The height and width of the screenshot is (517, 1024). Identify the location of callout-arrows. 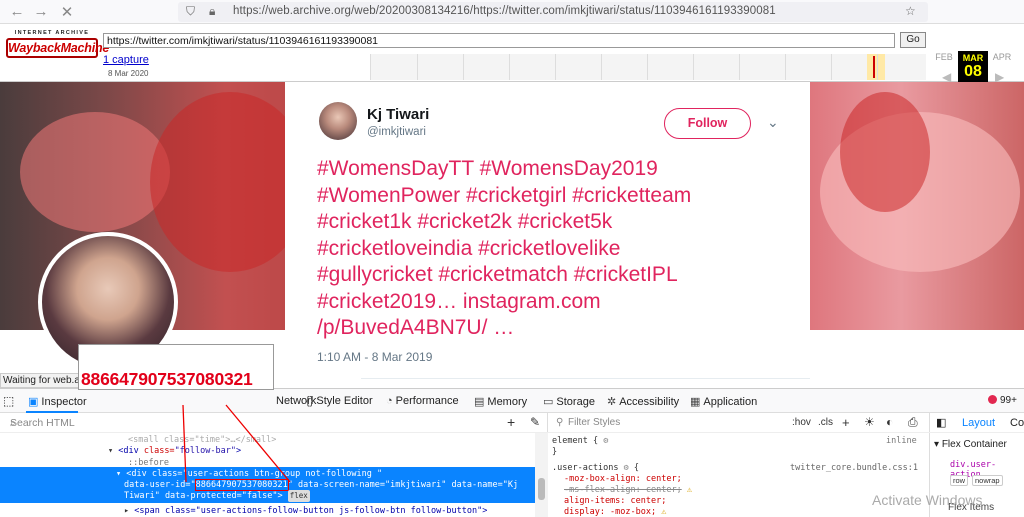
(236, 443).